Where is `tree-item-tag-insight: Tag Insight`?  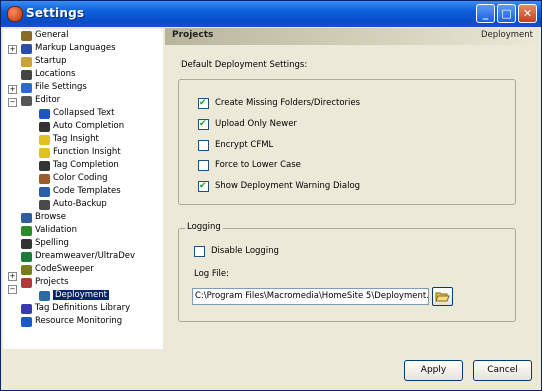
tree-item-tag-insight: Tag Insight is located at coordinates (69, 139).